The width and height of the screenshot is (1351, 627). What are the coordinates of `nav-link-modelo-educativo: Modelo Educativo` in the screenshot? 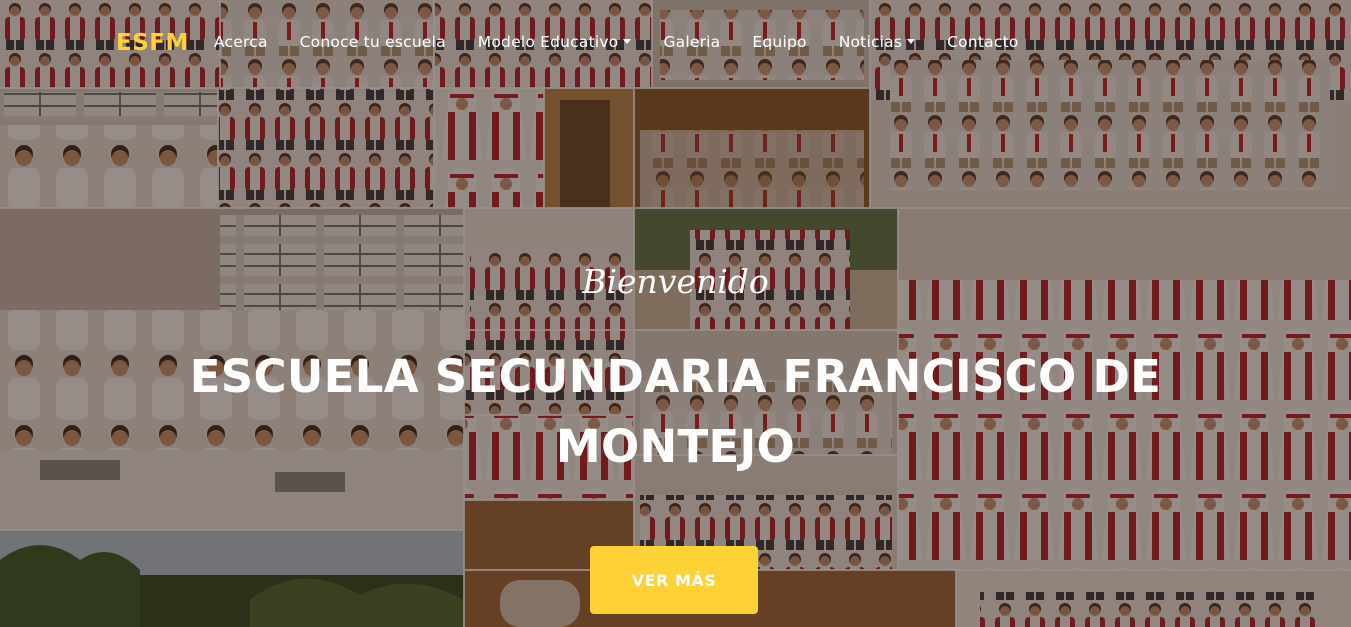 It's located at (555, 42).